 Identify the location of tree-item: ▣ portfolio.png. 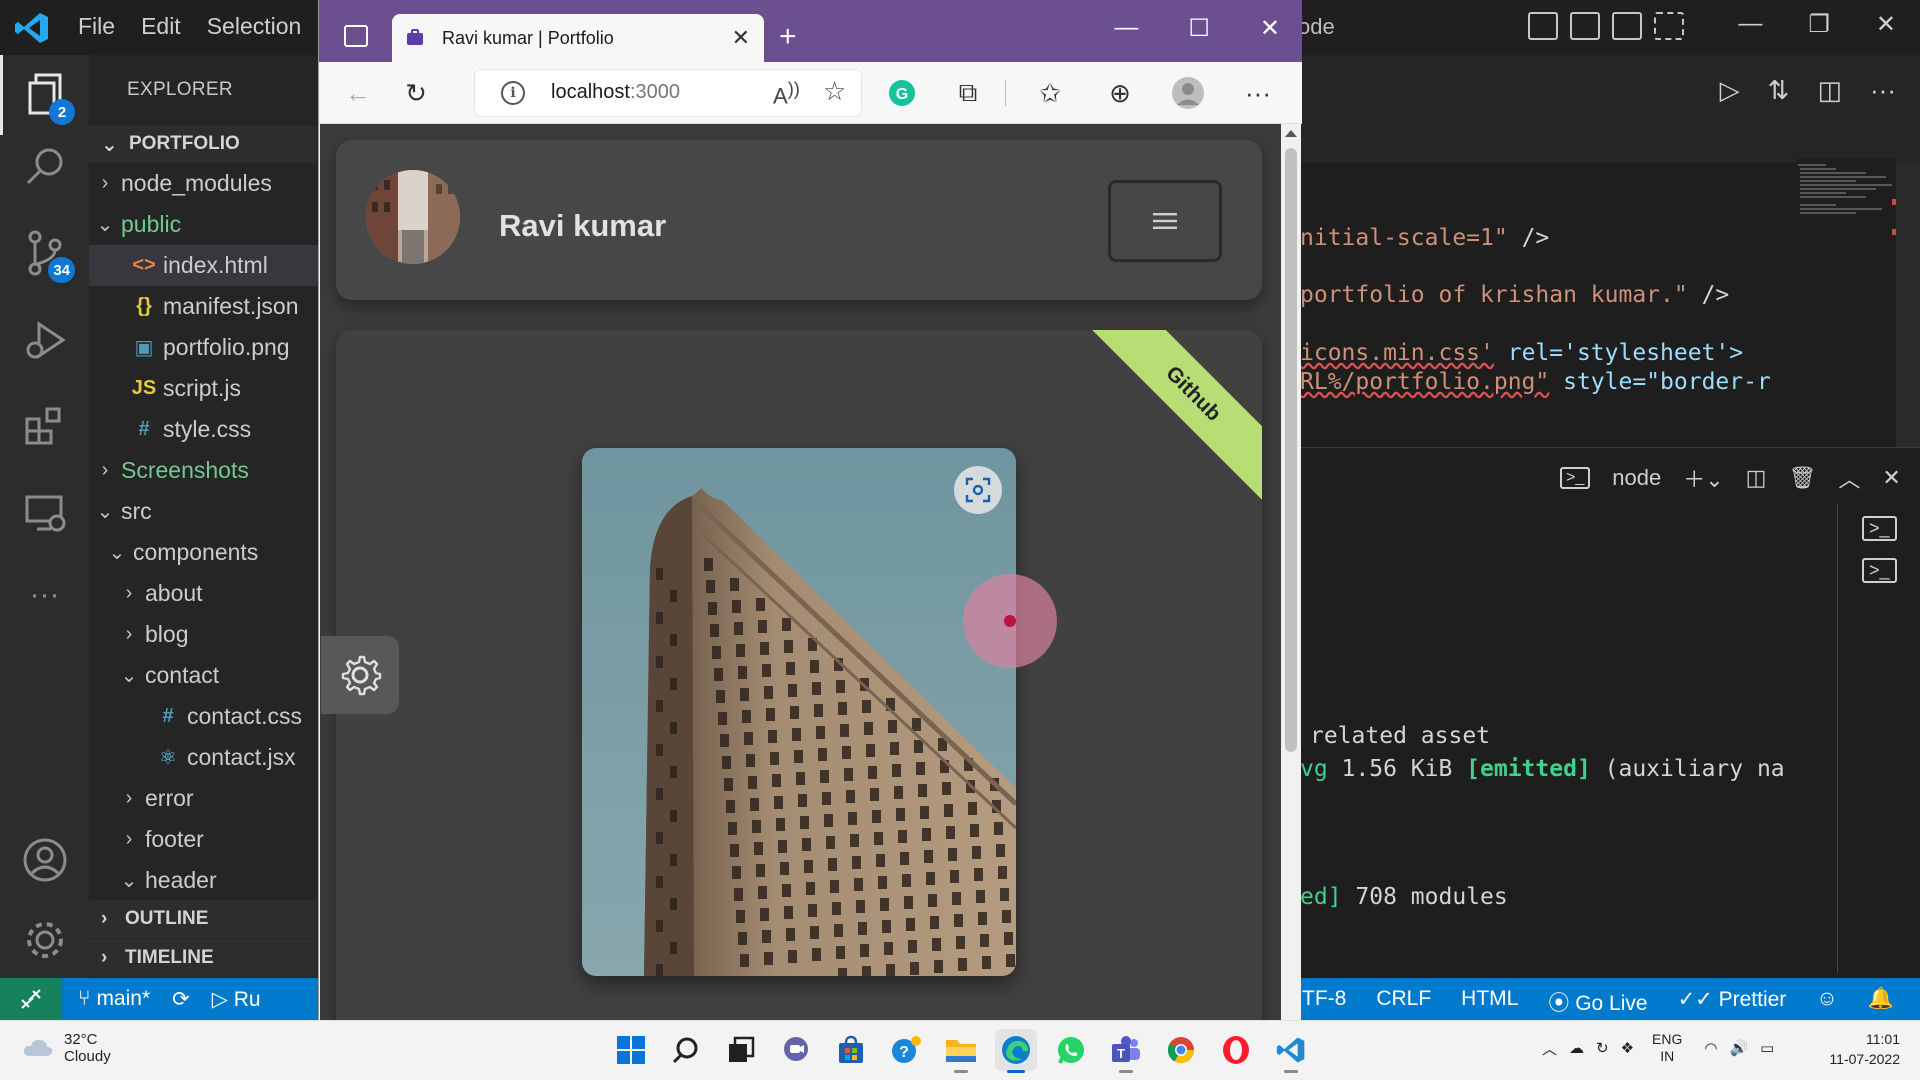
(204, 347).